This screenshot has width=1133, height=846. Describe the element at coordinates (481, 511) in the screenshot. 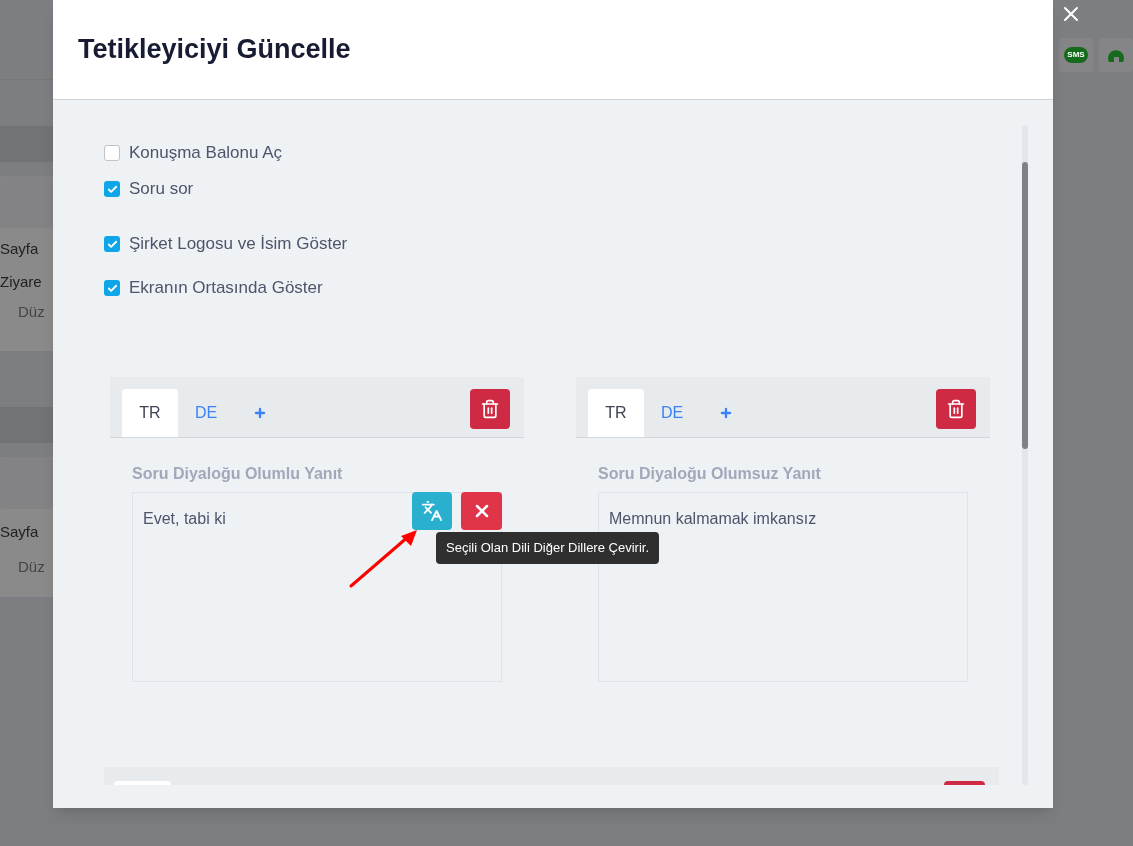

I see `clear-button` at that location.